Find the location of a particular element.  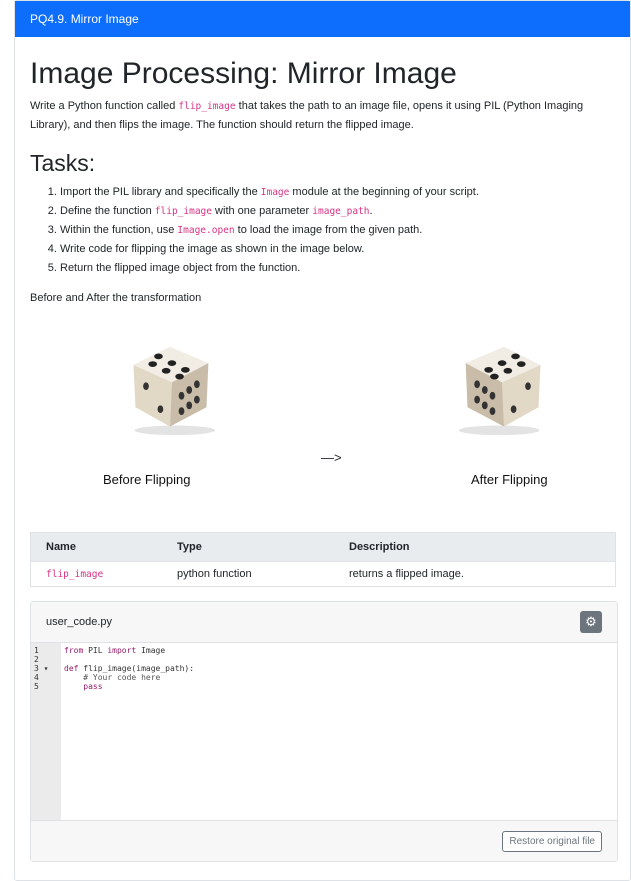

editor-filename: user_code.py is located at coordinates (79, 622).